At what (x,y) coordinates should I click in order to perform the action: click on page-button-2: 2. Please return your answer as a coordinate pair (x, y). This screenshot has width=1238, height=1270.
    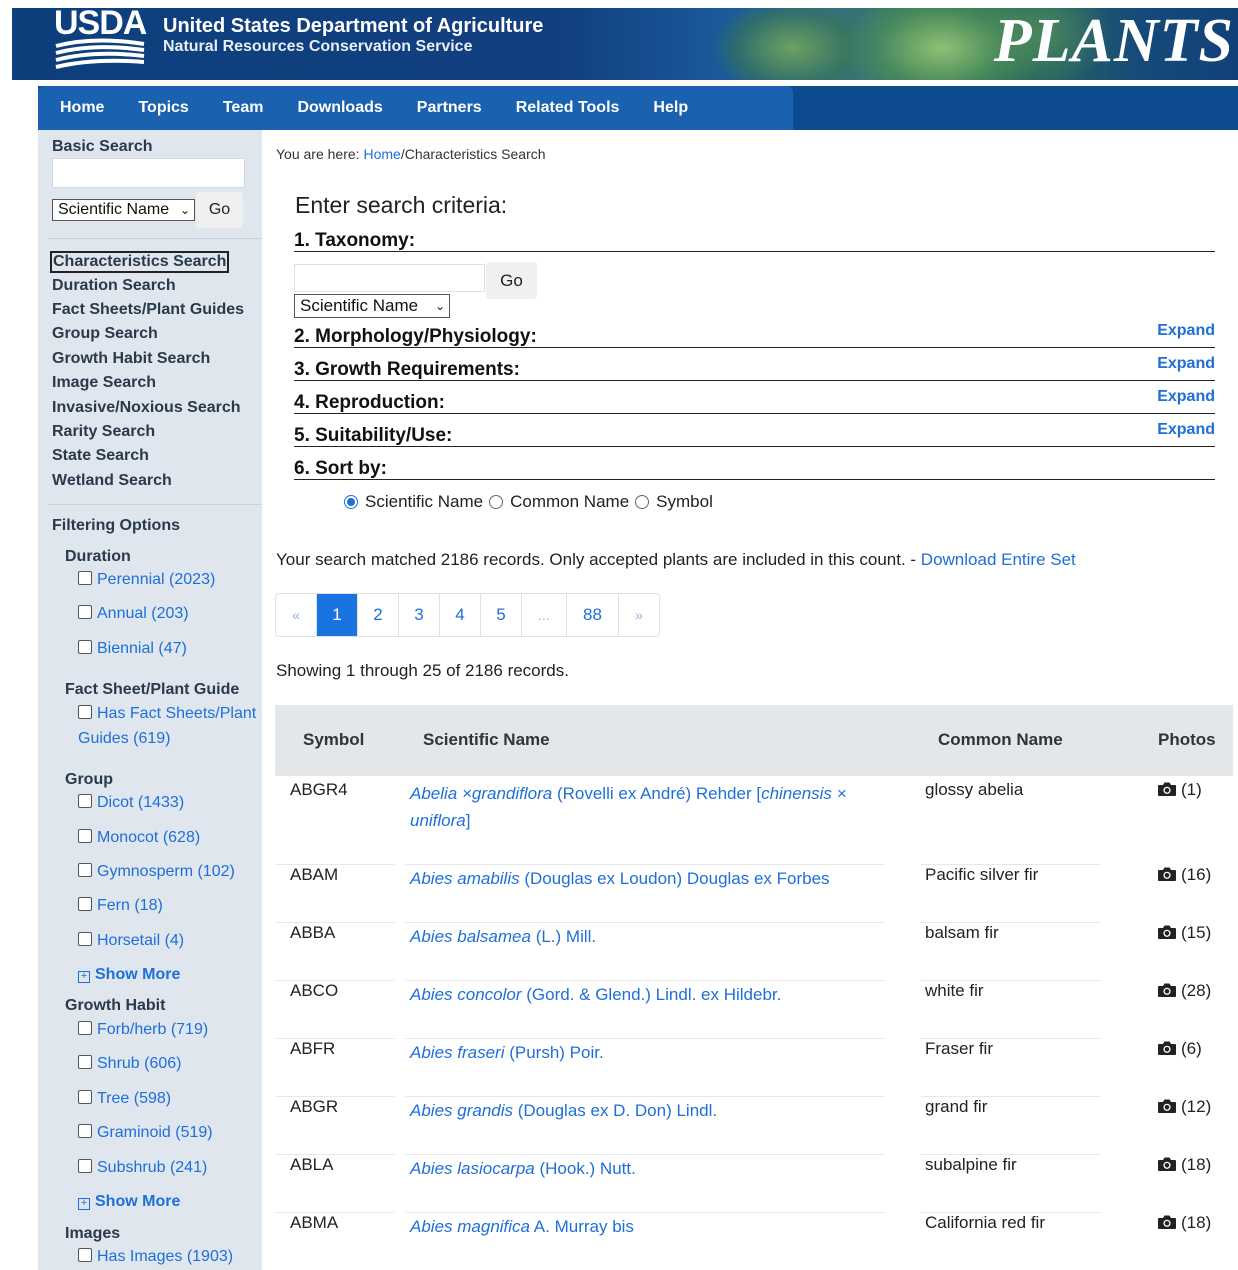
    Looking at the image, I should click on (378, 615).